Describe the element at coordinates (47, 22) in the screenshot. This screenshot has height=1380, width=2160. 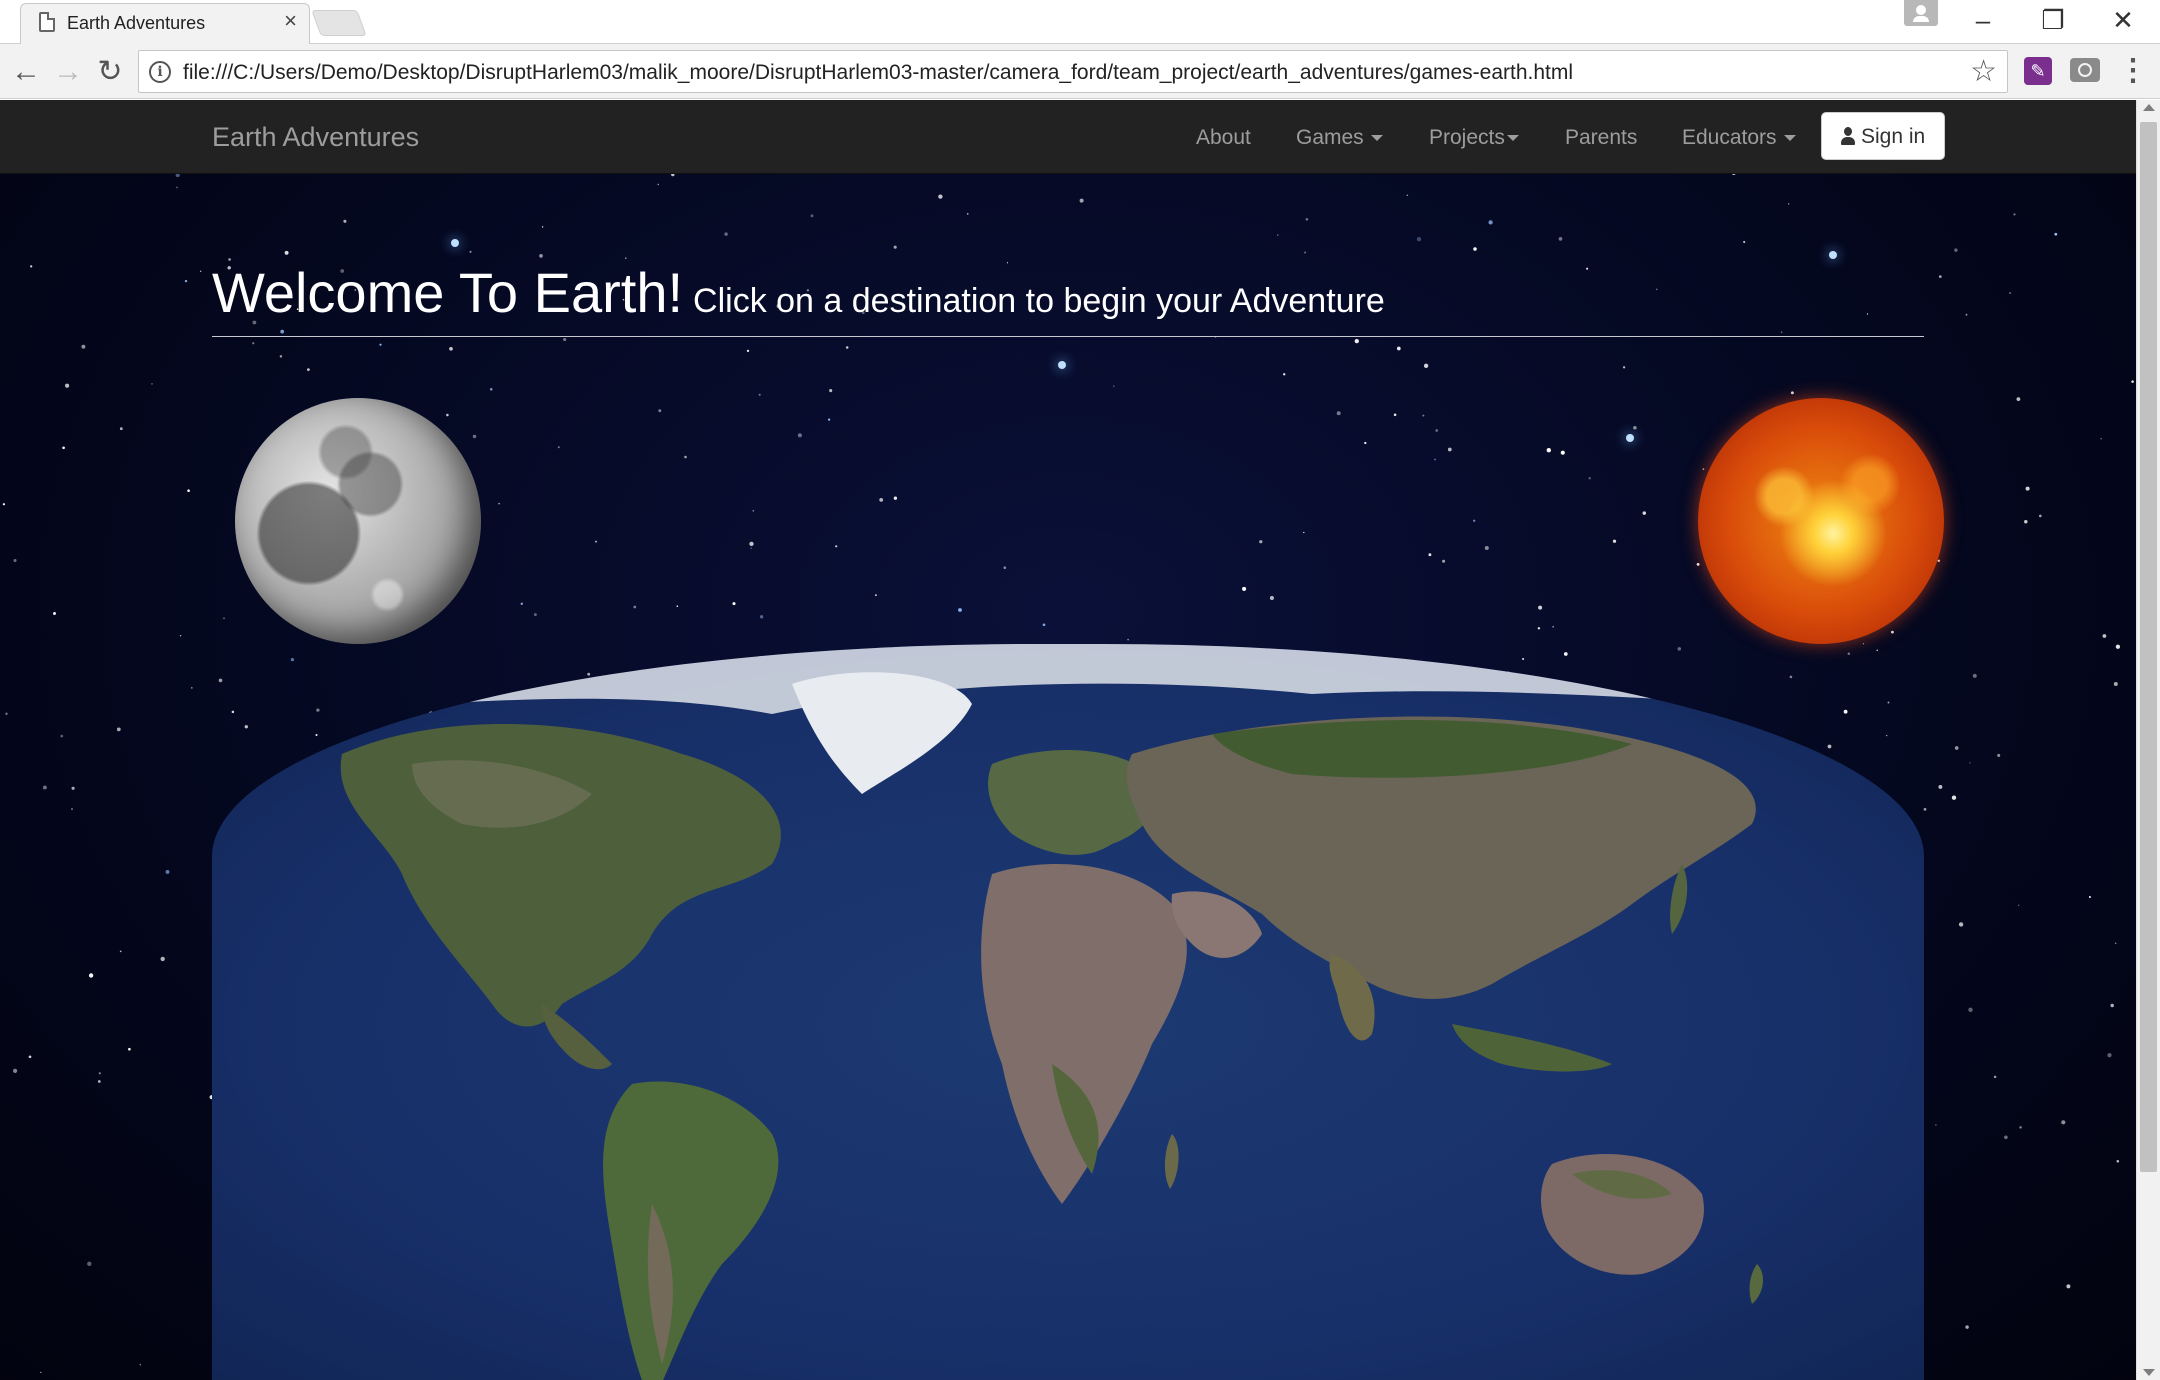
I see `document-icon` at that location.